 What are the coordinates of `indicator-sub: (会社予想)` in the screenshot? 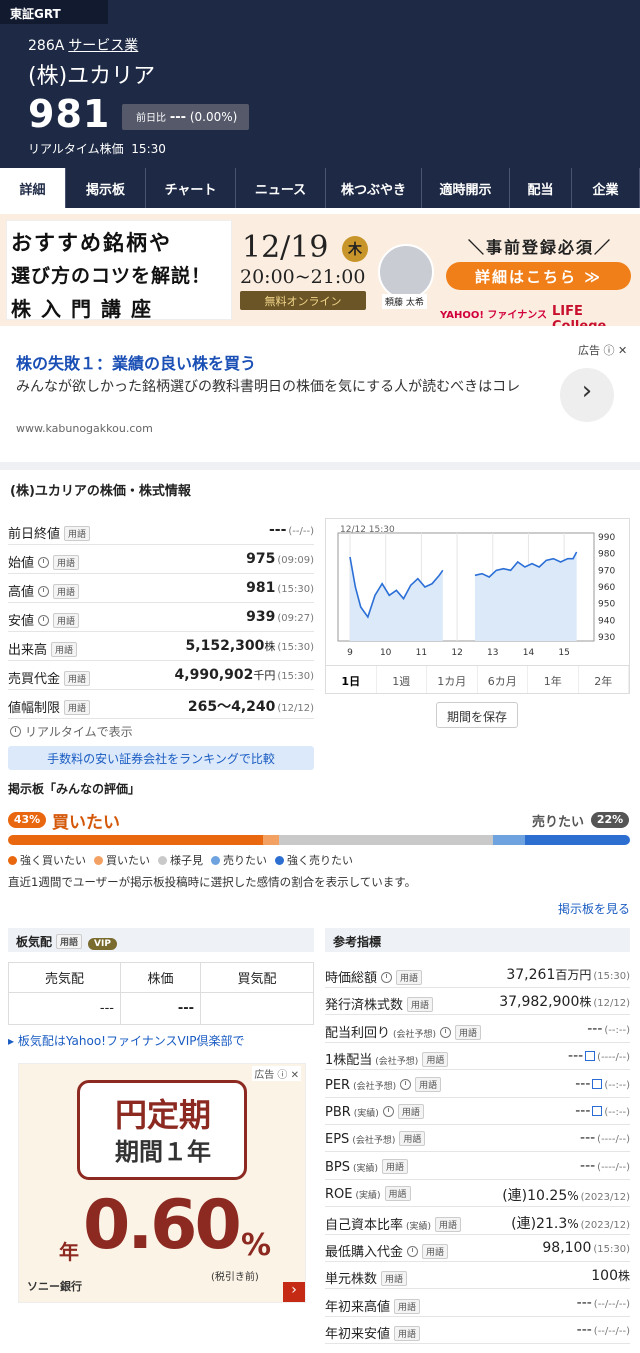 It's located at (415, 1034).